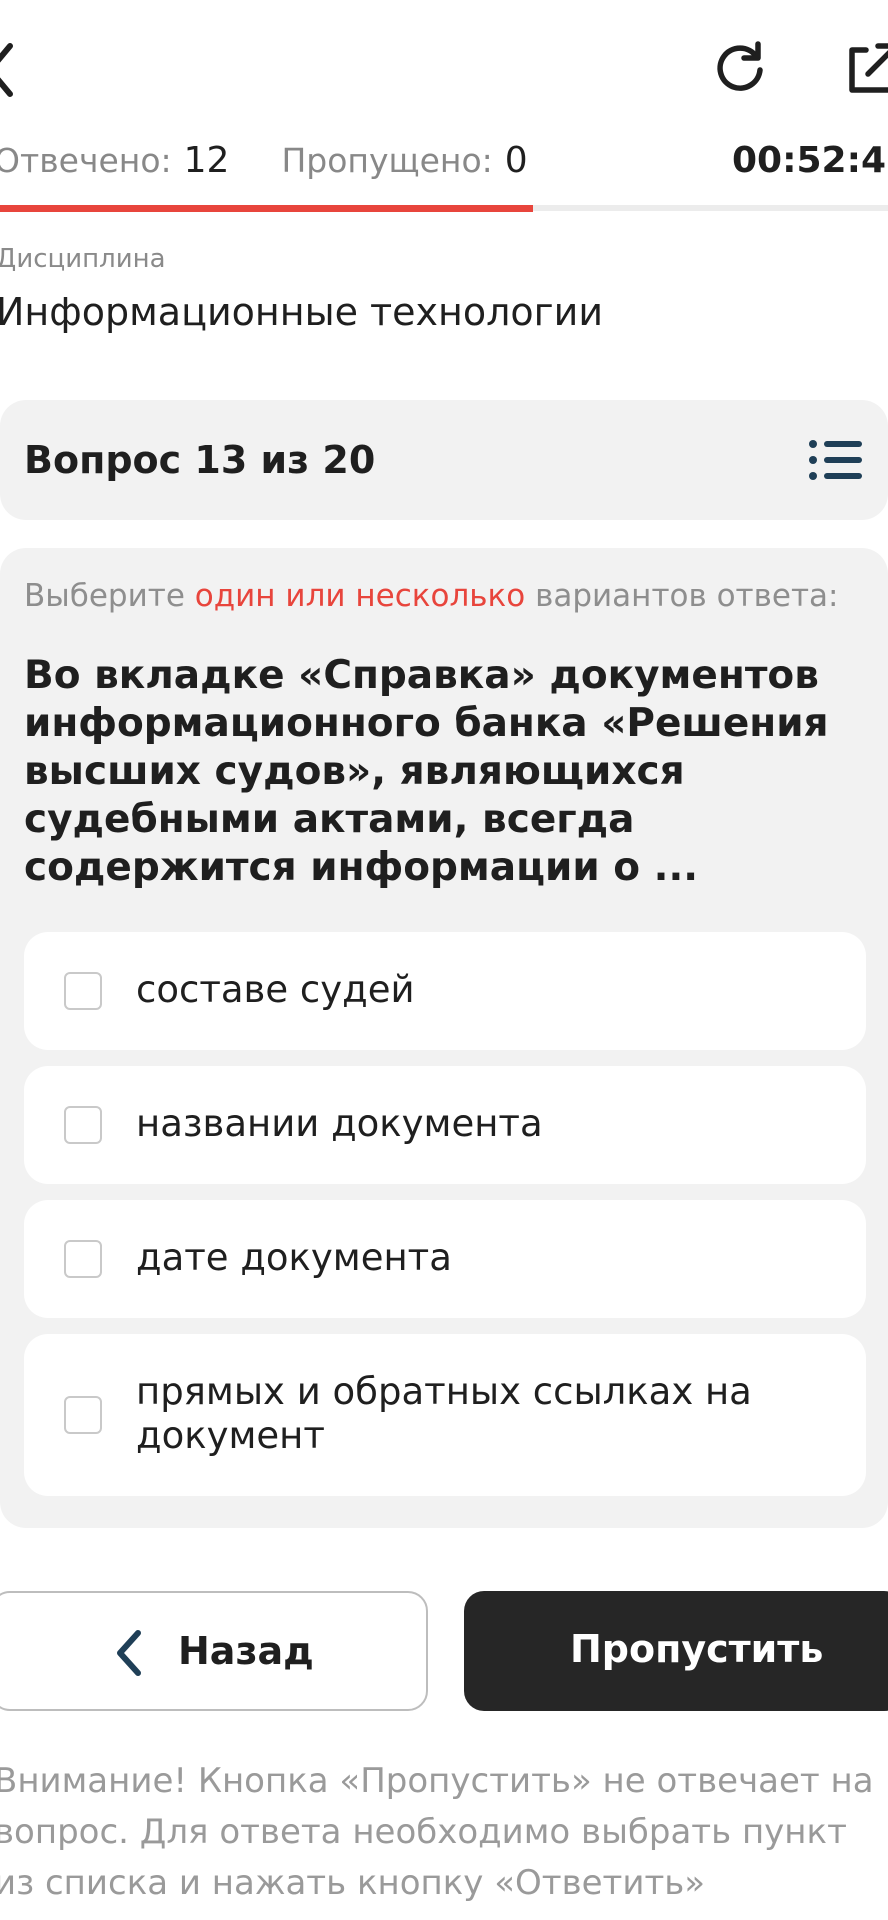  I want to click on answered-count: 12, so click(206, 160).